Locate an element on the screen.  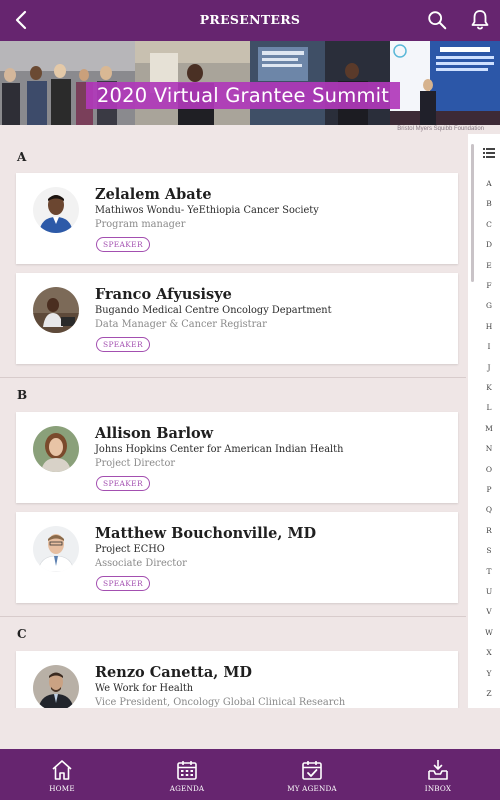
calendar-check-icon is located at coordinates (312, 770).